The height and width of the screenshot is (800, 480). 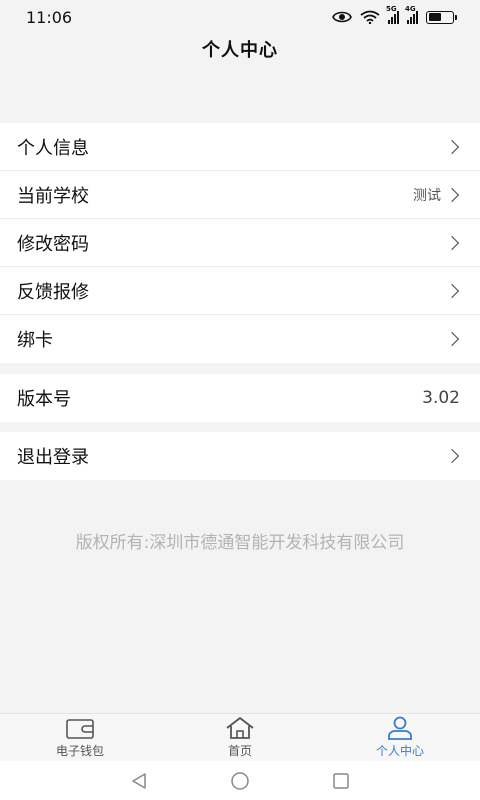 I want to click on wifi-icon, so click(x=370, y=17).